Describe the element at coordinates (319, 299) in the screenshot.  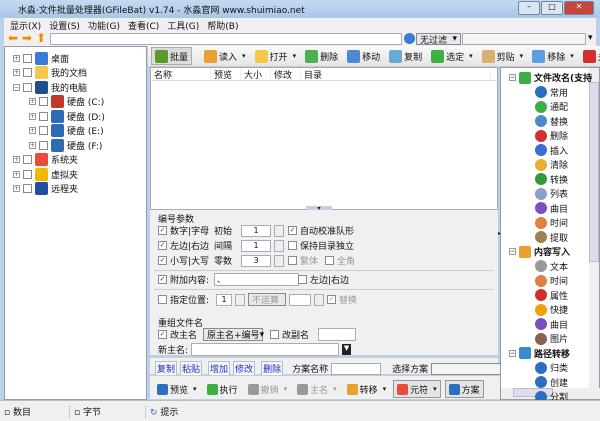
I see `operand-spinner` at that location.